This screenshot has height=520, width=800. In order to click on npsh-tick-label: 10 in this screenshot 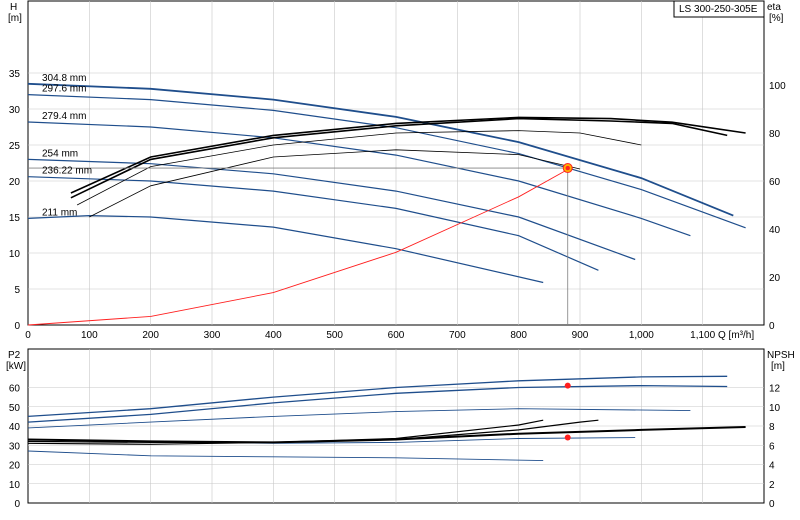, I will do `click(775, 408)`.